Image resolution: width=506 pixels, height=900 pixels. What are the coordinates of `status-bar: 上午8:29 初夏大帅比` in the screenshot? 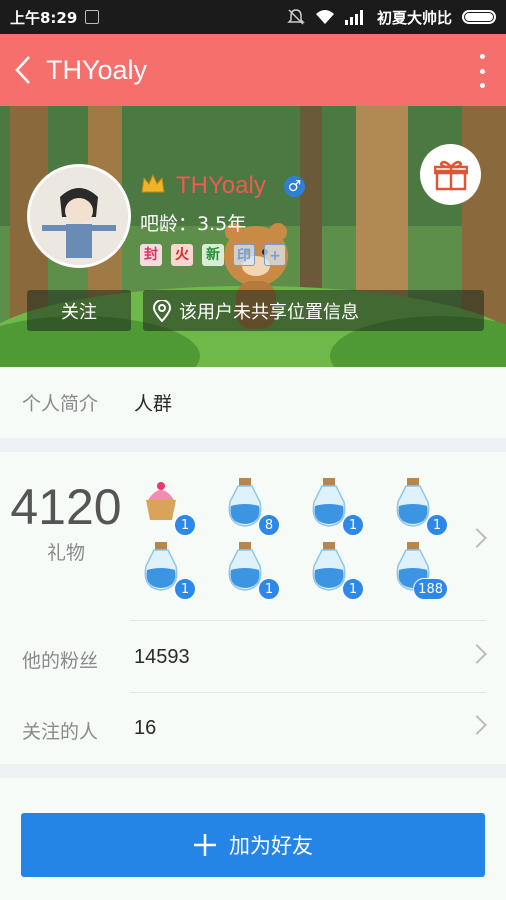 It's located at (253, 17).